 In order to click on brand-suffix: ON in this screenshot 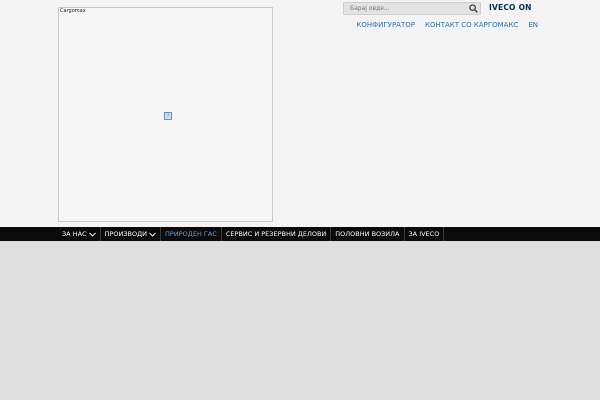, I will do `click(525, 7)`.